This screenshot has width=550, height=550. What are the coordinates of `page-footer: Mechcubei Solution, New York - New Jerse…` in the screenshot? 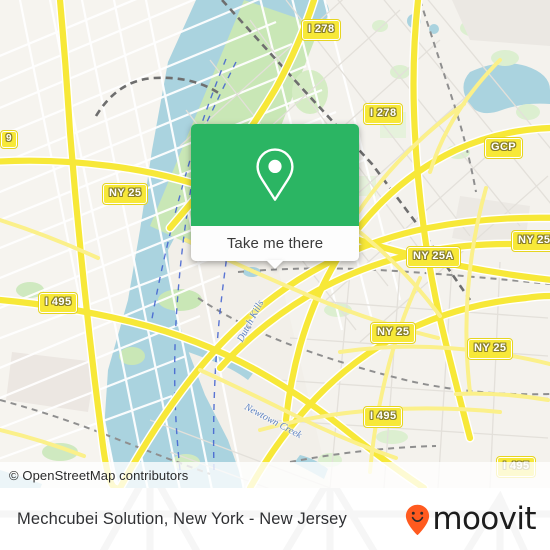 It's located at (275, 519).